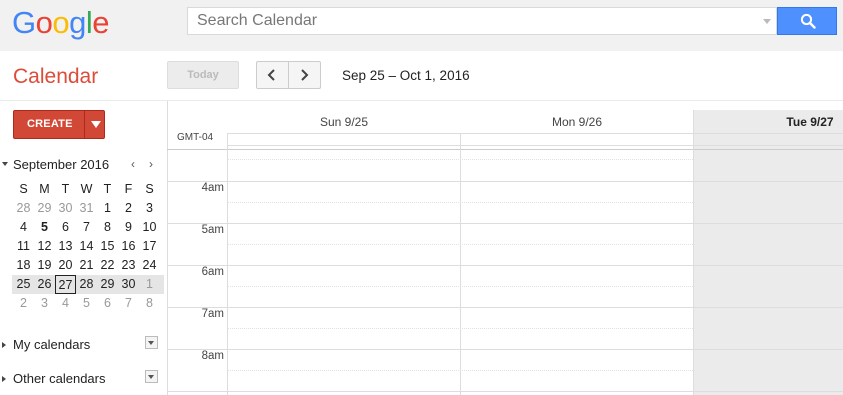  What do you see at coordinates (44, 246) in the screenshot?
I see `mini-calendar-day-cell: 12` at bounding box center [44, 246].